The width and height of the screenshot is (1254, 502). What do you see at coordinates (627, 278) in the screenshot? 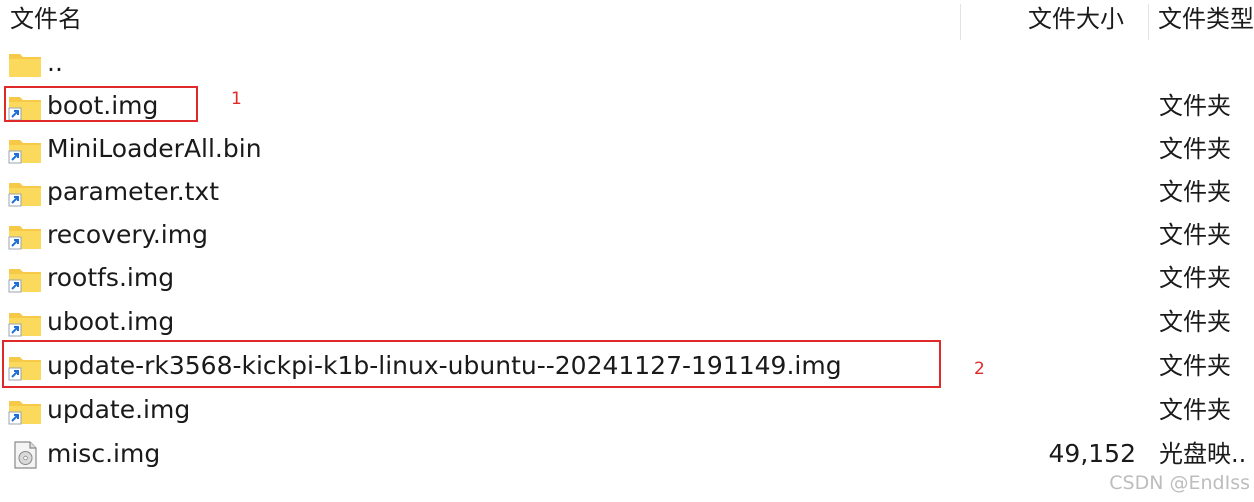
I see `list-item: rootfs.img 文件夹` at bounding box center [627, 278].